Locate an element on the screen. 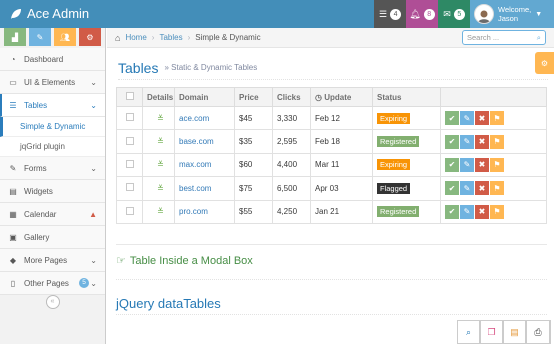  sidebar-item-tables: ☰ Tables ⌄ is located at coordinates (52, 105).